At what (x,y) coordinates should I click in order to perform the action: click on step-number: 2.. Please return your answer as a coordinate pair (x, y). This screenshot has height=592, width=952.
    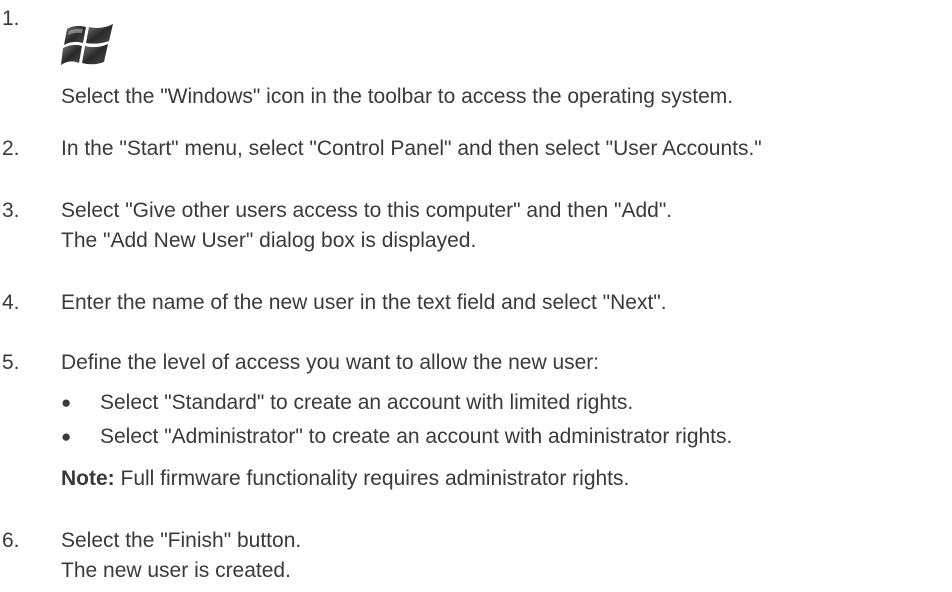
    Looking at the image, I should click on (11, 148).